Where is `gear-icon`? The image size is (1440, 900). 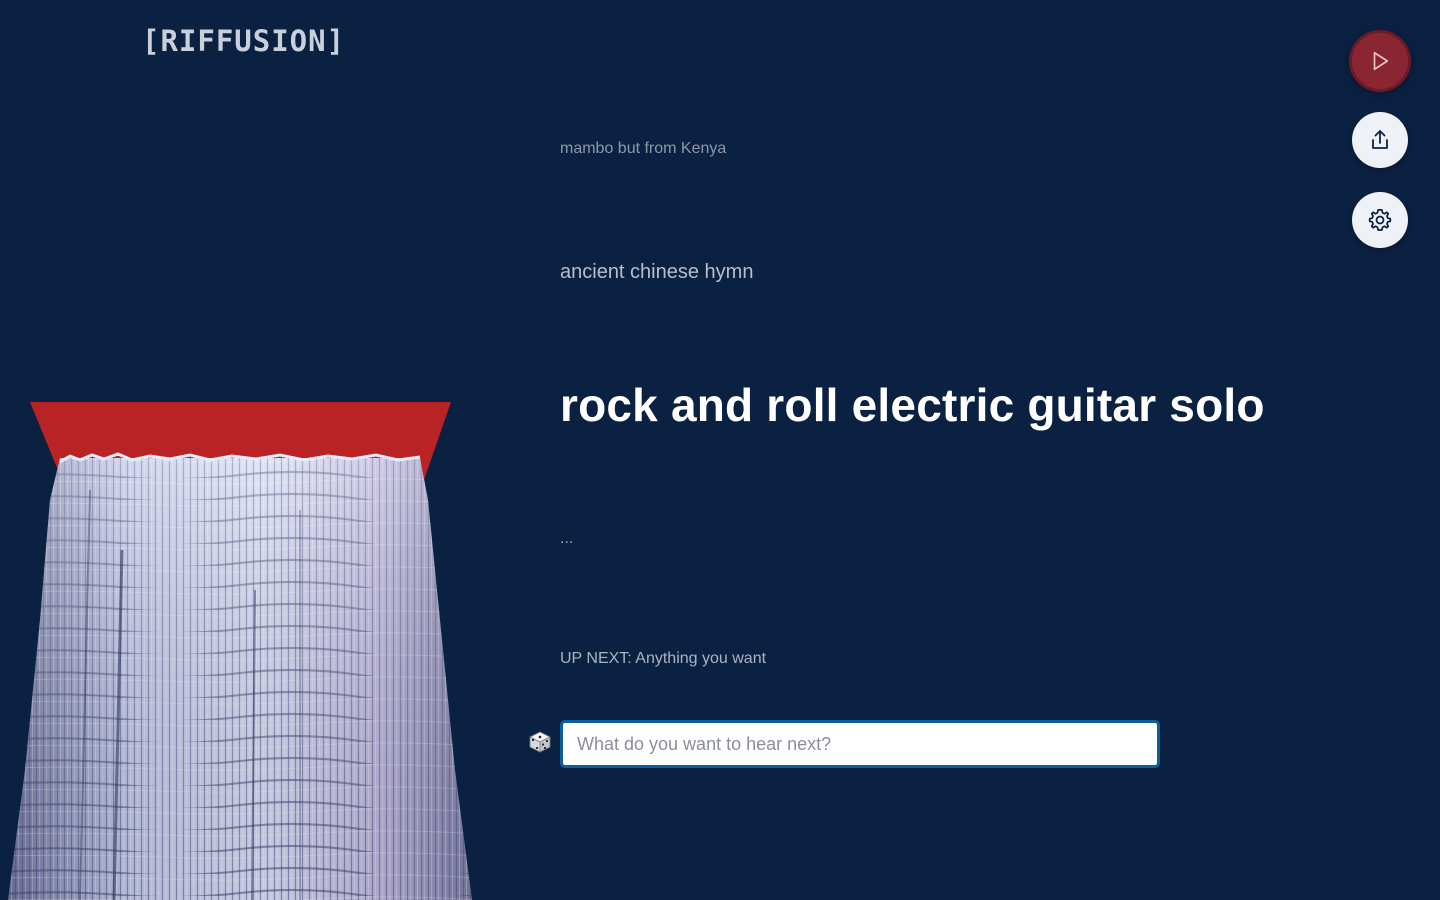
gear-icon is located at coordinates (1380, 219).